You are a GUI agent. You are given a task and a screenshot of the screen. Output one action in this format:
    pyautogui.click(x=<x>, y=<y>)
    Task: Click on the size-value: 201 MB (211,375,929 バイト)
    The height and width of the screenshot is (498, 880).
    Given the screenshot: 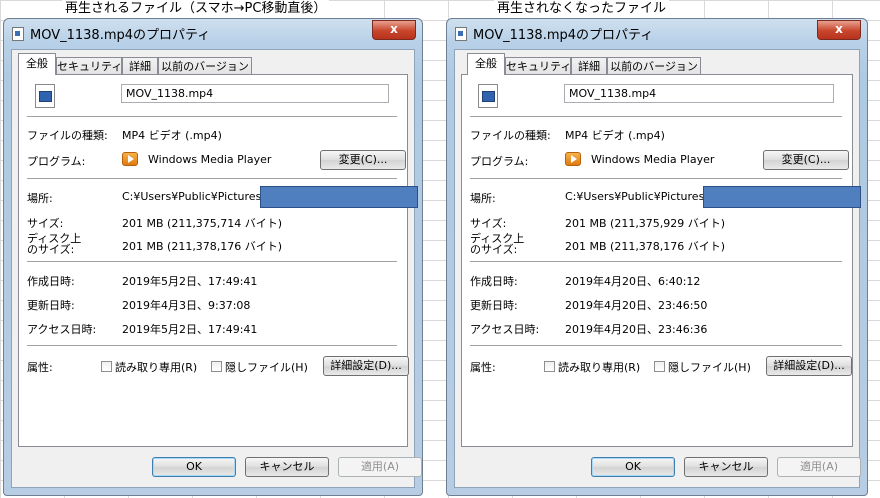 What is the action you would take?
    pyautogui.click(x=645, y=223)
    